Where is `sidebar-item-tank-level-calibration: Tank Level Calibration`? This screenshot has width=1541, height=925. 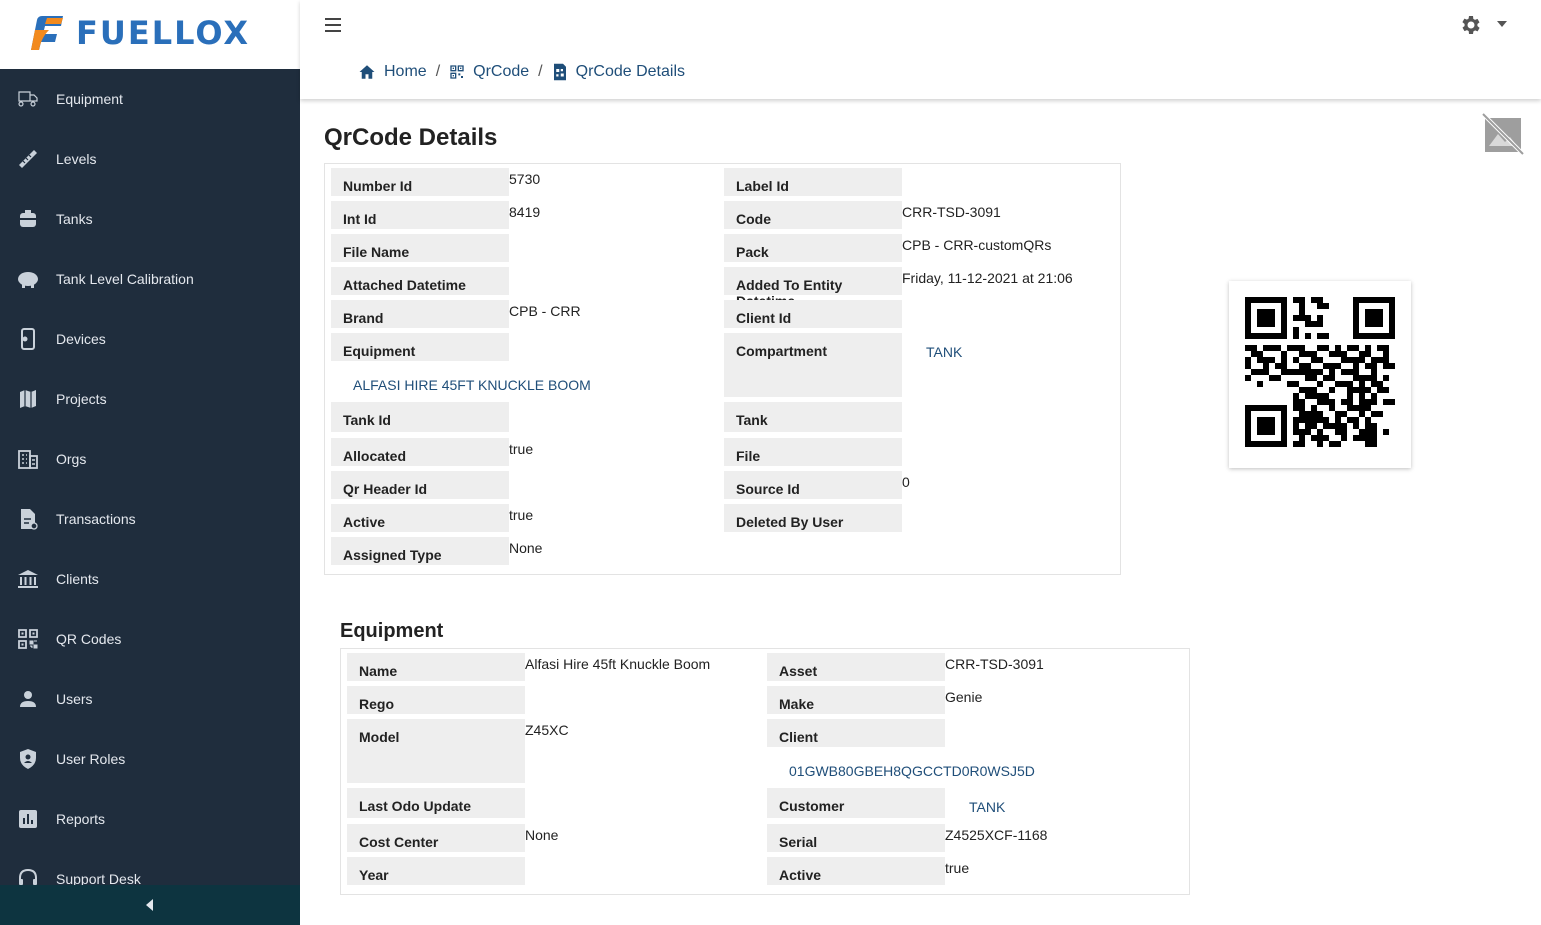 sidebar-item-tank-level-calibration: Tank Level Calibration is located at coordinates (150, 279).